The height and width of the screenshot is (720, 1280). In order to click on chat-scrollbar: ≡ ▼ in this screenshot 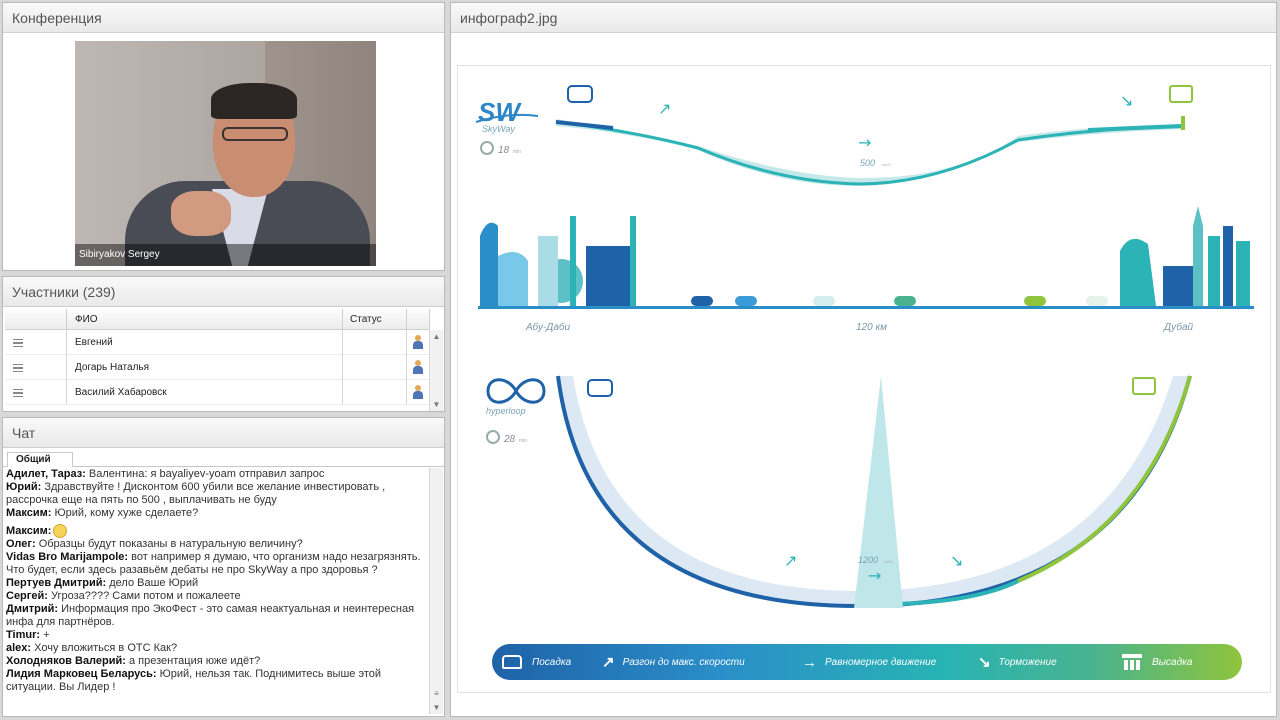, I will do `click(436, 591)`.